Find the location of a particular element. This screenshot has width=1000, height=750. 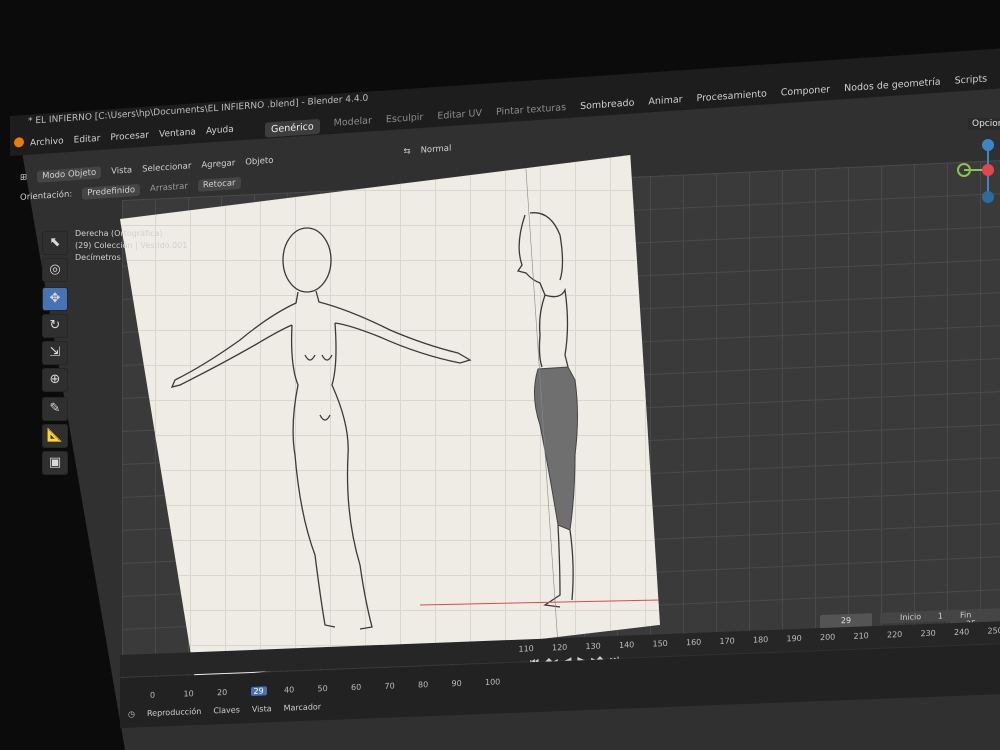

editor-type-icon: ⊞ is located at coordinates (23, 178).